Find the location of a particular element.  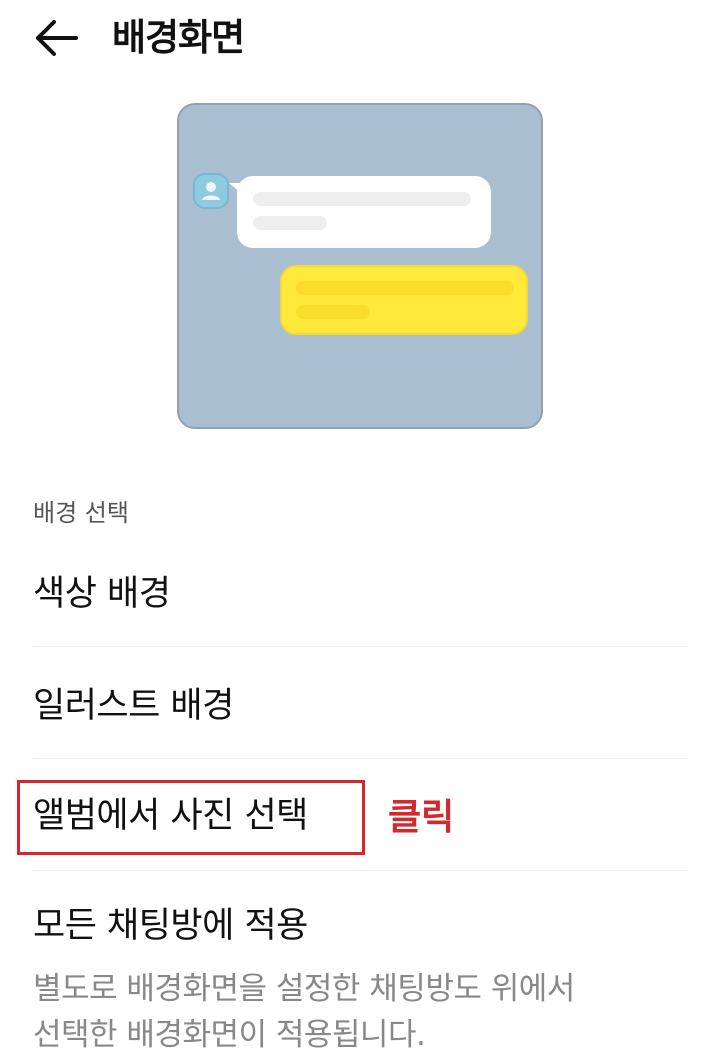

apply-all-chats-option: 모든 채팅방에 적용 is located at coordinates (170, 926).